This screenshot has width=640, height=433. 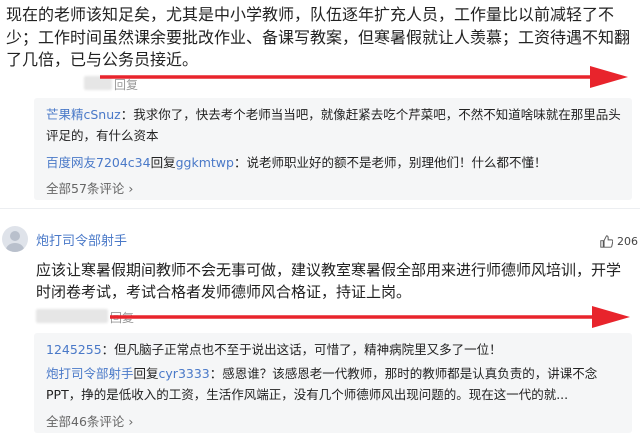 I want to click on view-all-replies-link: 全部46条评论 ›, so click(x=89, y=420).